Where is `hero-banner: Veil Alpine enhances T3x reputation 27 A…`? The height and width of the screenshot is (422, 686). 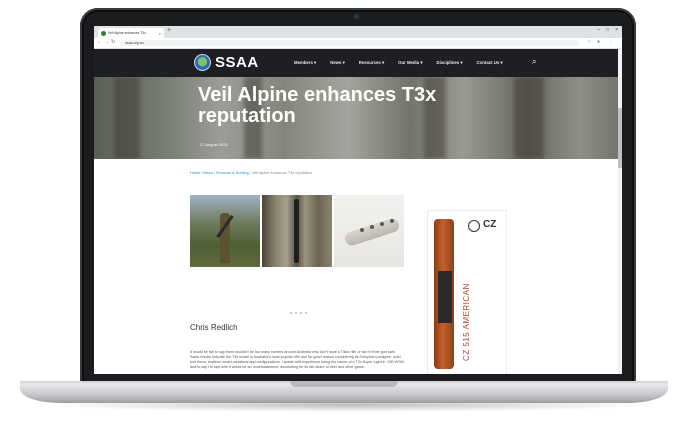 hero-banner: Veil Alpine enhances T3x reputation 27 A… is located at coordinates (358, 118).